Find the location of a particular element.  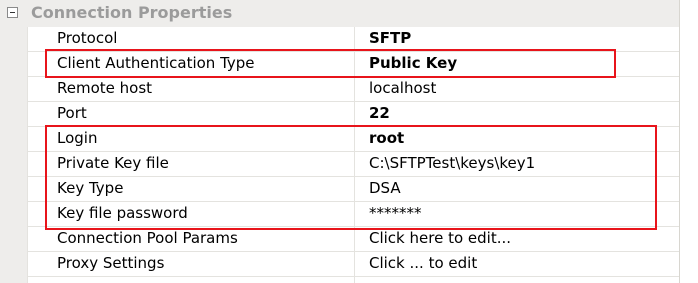

property-name: Protocol is located at coordinates (87, 38).